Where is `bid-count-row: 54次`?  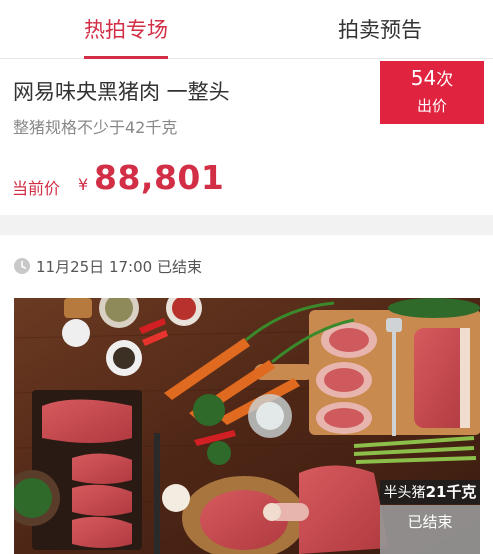
bid-count-row: 54次 is located at coordinates (432, 79).